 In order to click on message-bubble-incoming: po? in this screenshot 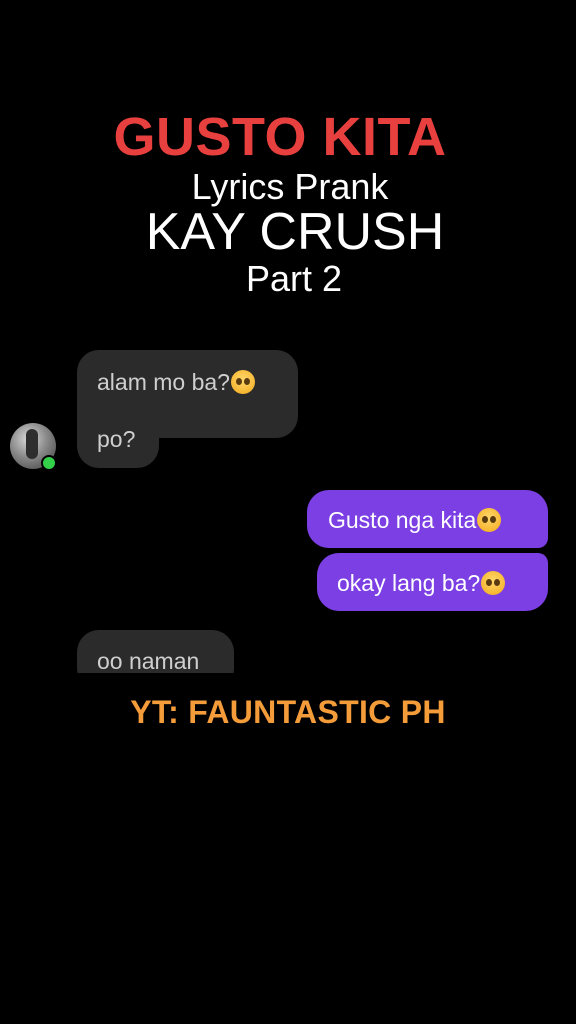, I will do `click(118, 439)`.